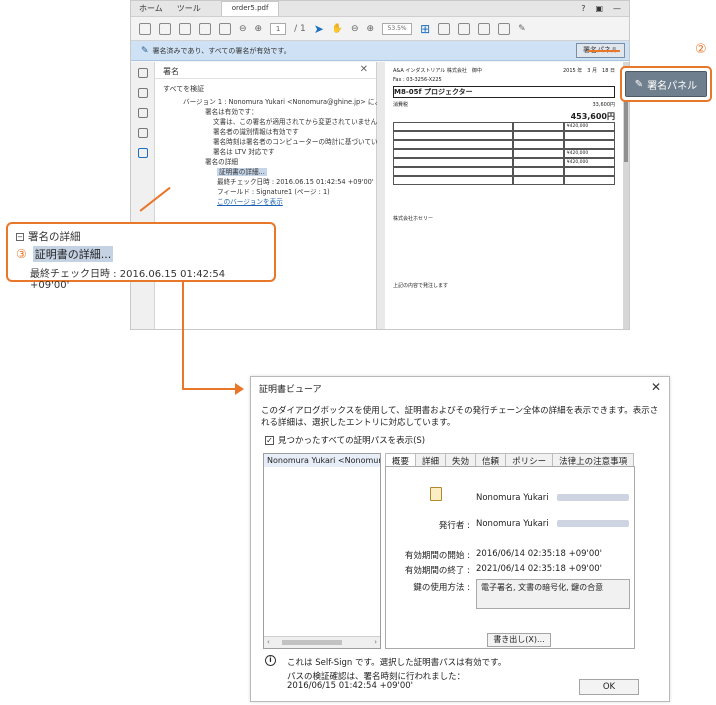  I want to click on show-all-paths-checkbox: ✓ 見つかったすべての証明パスを表示(S), so click(460, 440).